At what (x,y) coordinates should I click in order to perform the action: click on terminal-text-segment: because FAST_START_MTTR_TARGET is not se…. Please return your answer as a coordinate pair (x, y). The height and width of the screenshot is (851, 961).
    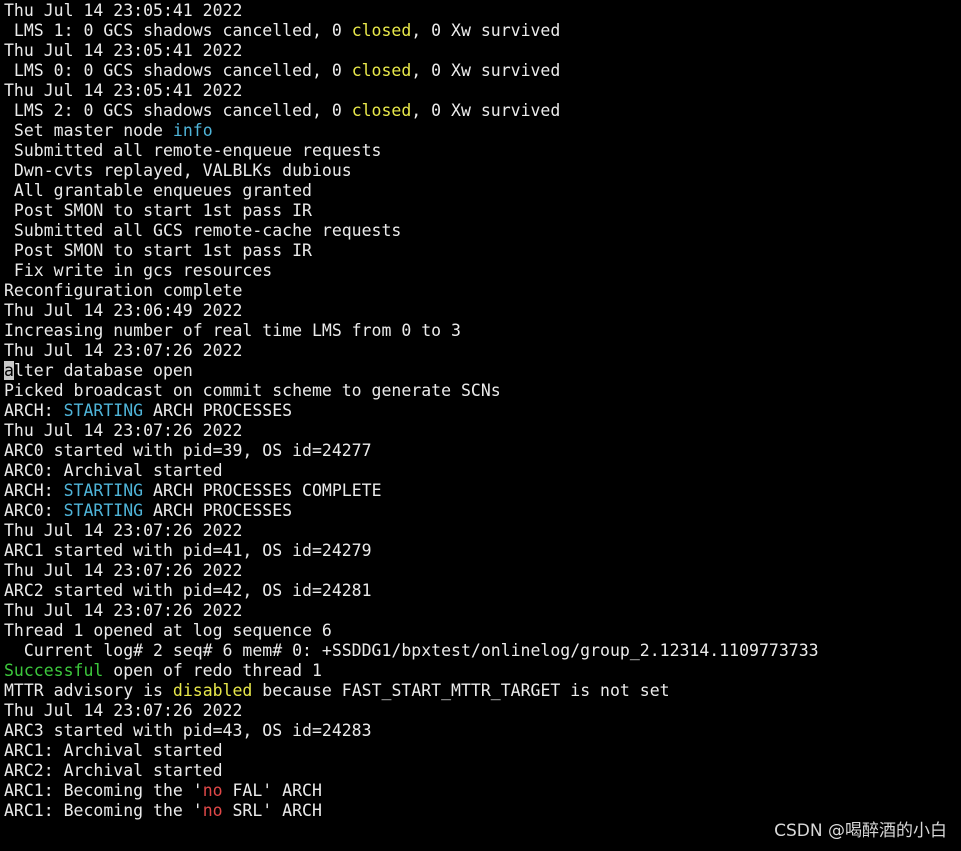
    Looking at the image, I should click on (461, 690).